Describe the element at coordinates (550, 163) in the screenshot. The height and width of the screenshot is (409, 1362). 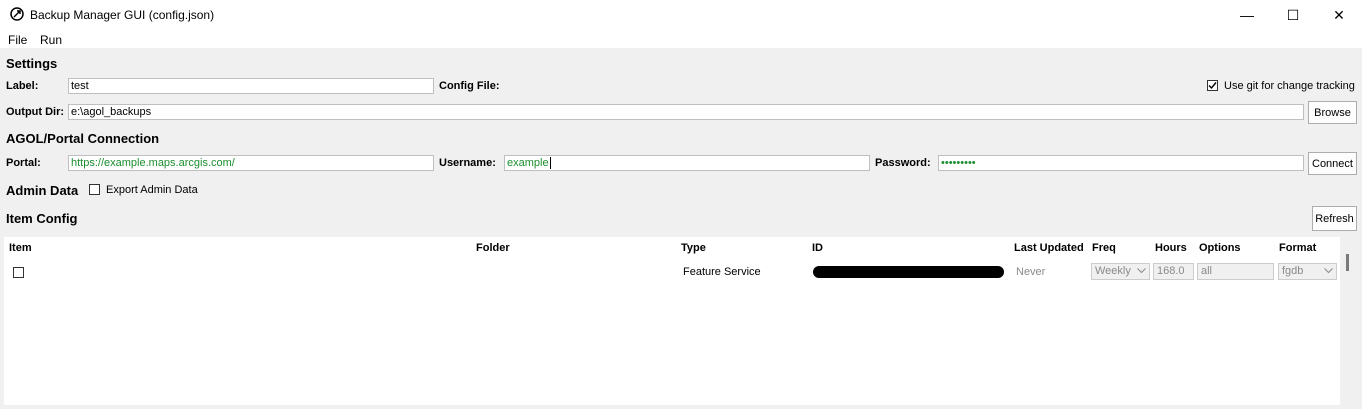
I see `text-cursor` at that location.